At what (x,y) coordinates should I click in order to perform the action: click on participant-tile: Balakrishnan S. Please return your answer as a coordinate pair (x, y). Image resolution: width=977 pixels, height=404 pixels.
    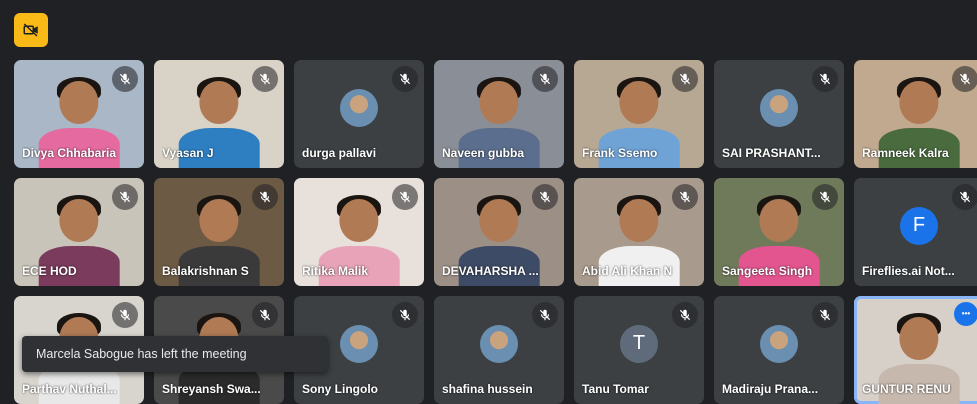
    Looking at the image, I should click on (219, 232).